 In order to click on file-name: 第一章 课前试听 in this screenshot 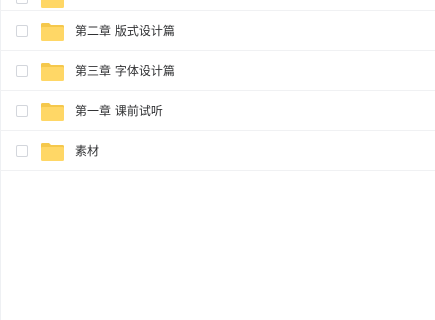, I will do `click(119, 111)`.